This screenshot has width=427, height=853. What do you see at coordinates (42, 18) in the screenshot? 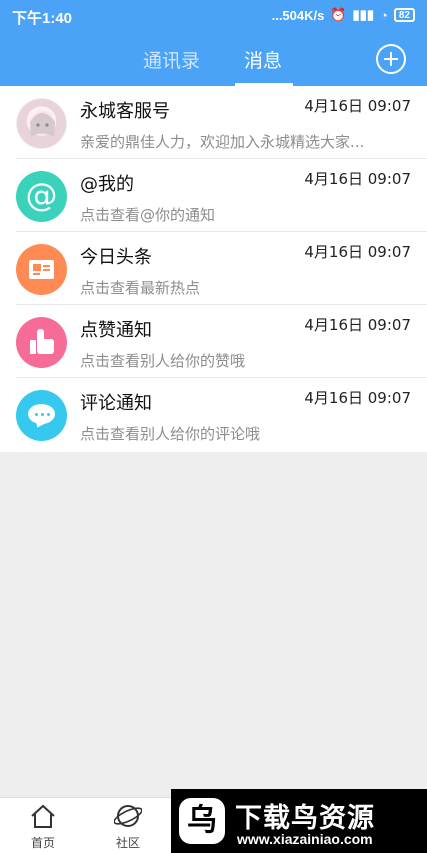
I see `status-time: 下午1:40` at bounding box center [42, 18].